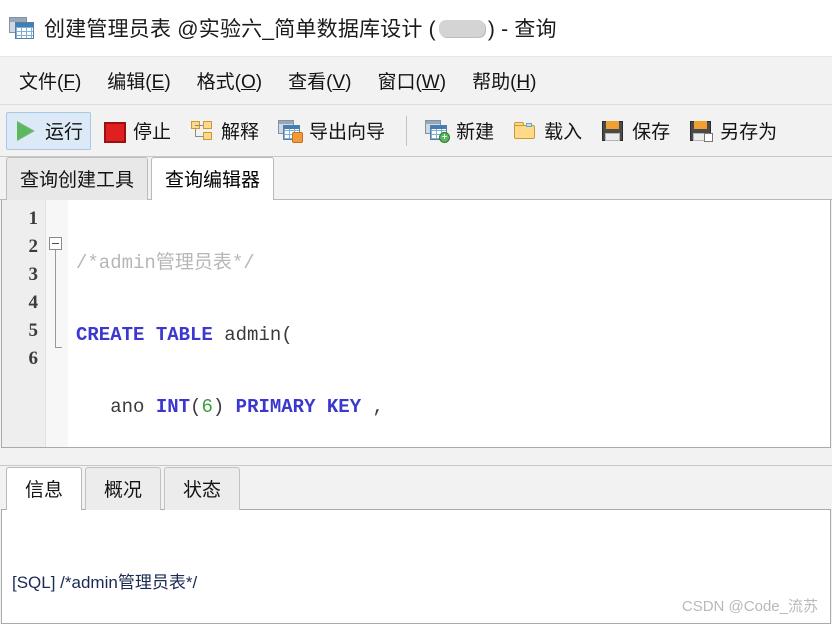 The width and height of the screenshot is (832, 624). I want to click on line-number: 1, so click(33, 218).